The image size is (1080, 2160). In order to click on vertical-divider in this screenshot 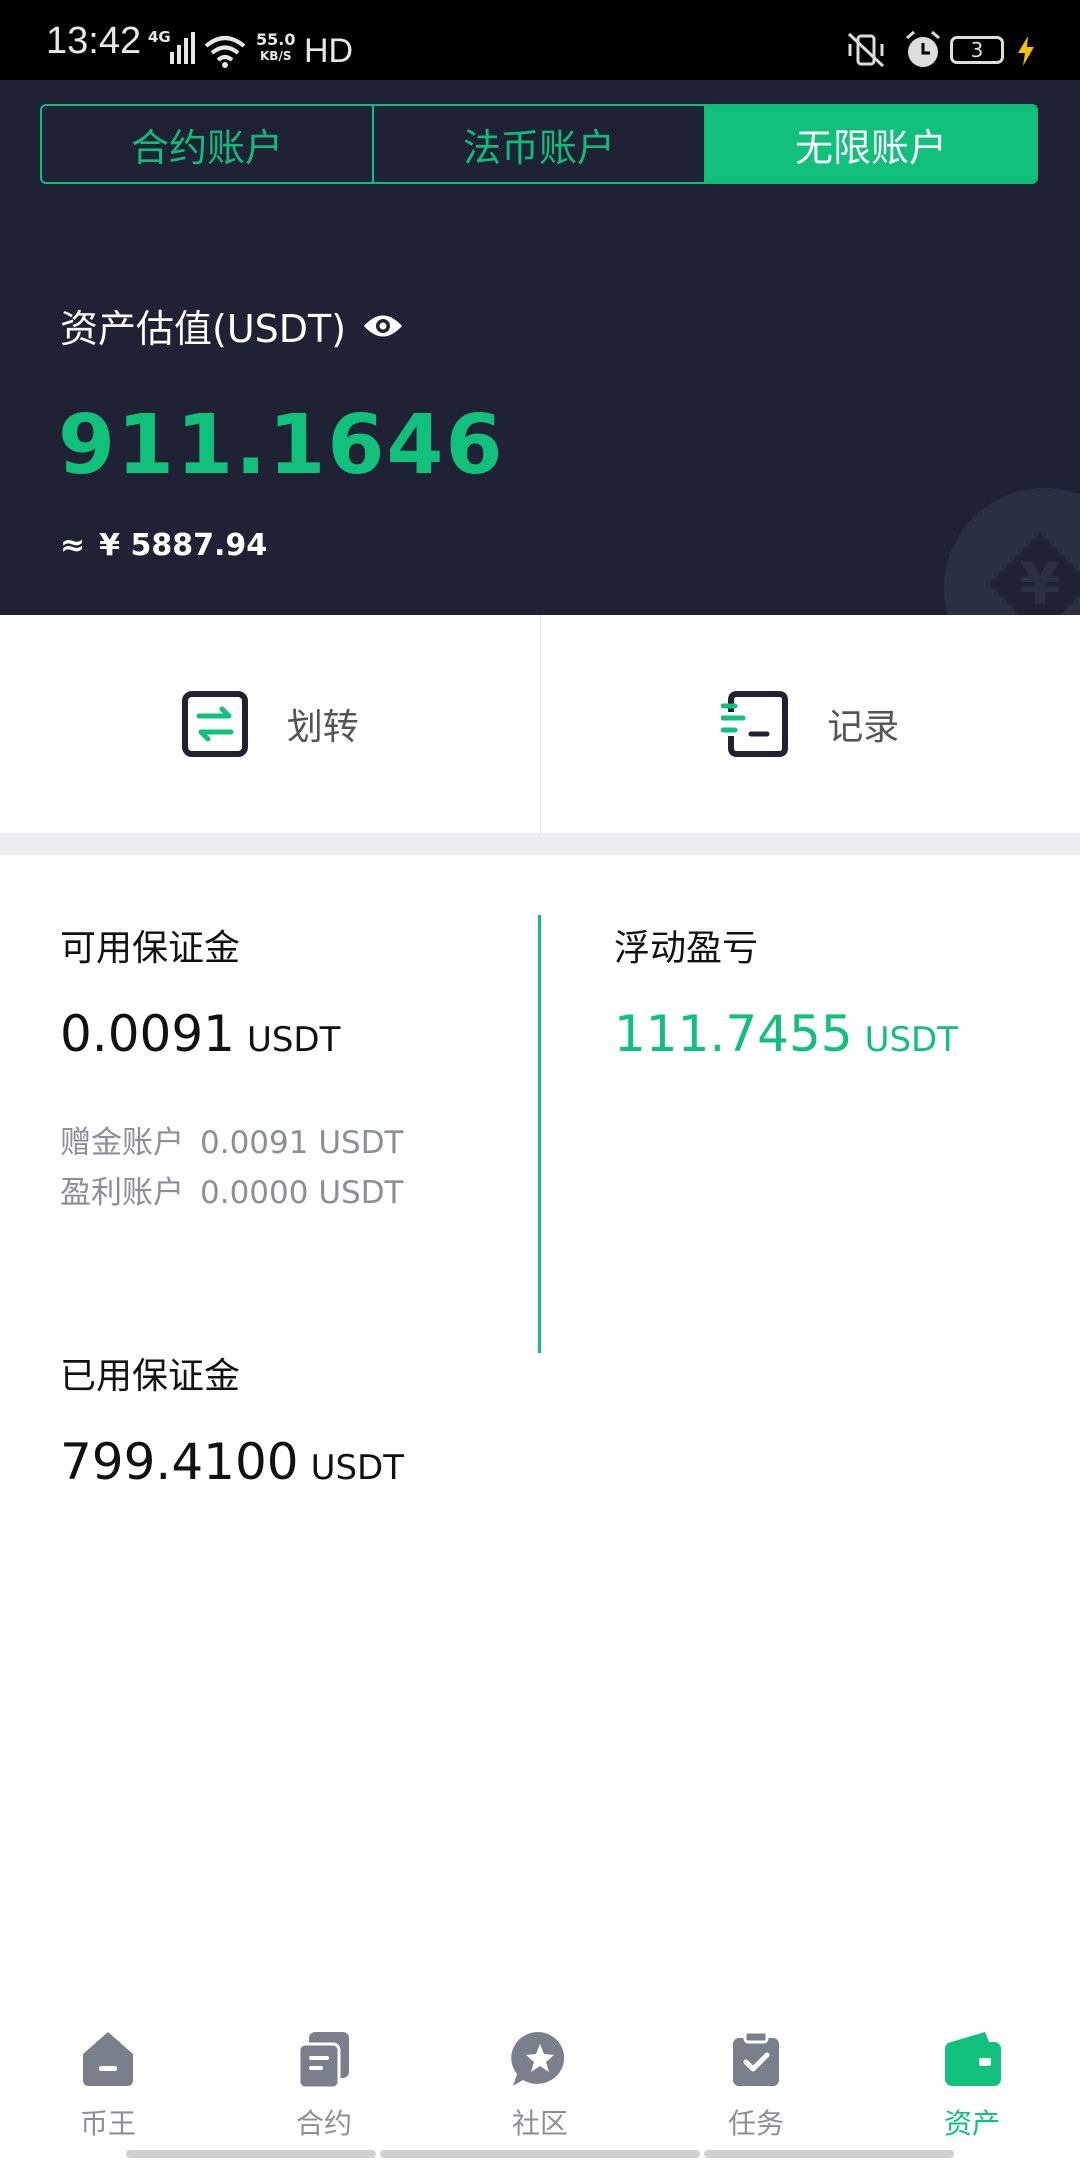, I will do `click(539, 1134)`.